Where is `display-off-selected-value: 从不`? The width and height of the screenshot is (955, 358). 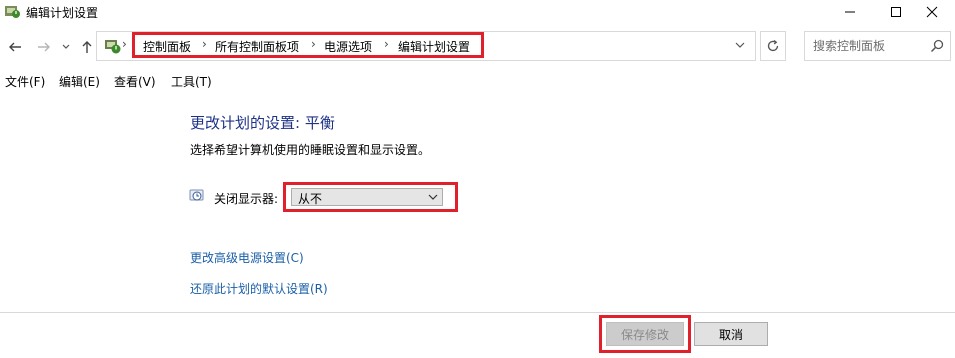 display-off-selected-value: 从不 is located at coordinates (310, 199).